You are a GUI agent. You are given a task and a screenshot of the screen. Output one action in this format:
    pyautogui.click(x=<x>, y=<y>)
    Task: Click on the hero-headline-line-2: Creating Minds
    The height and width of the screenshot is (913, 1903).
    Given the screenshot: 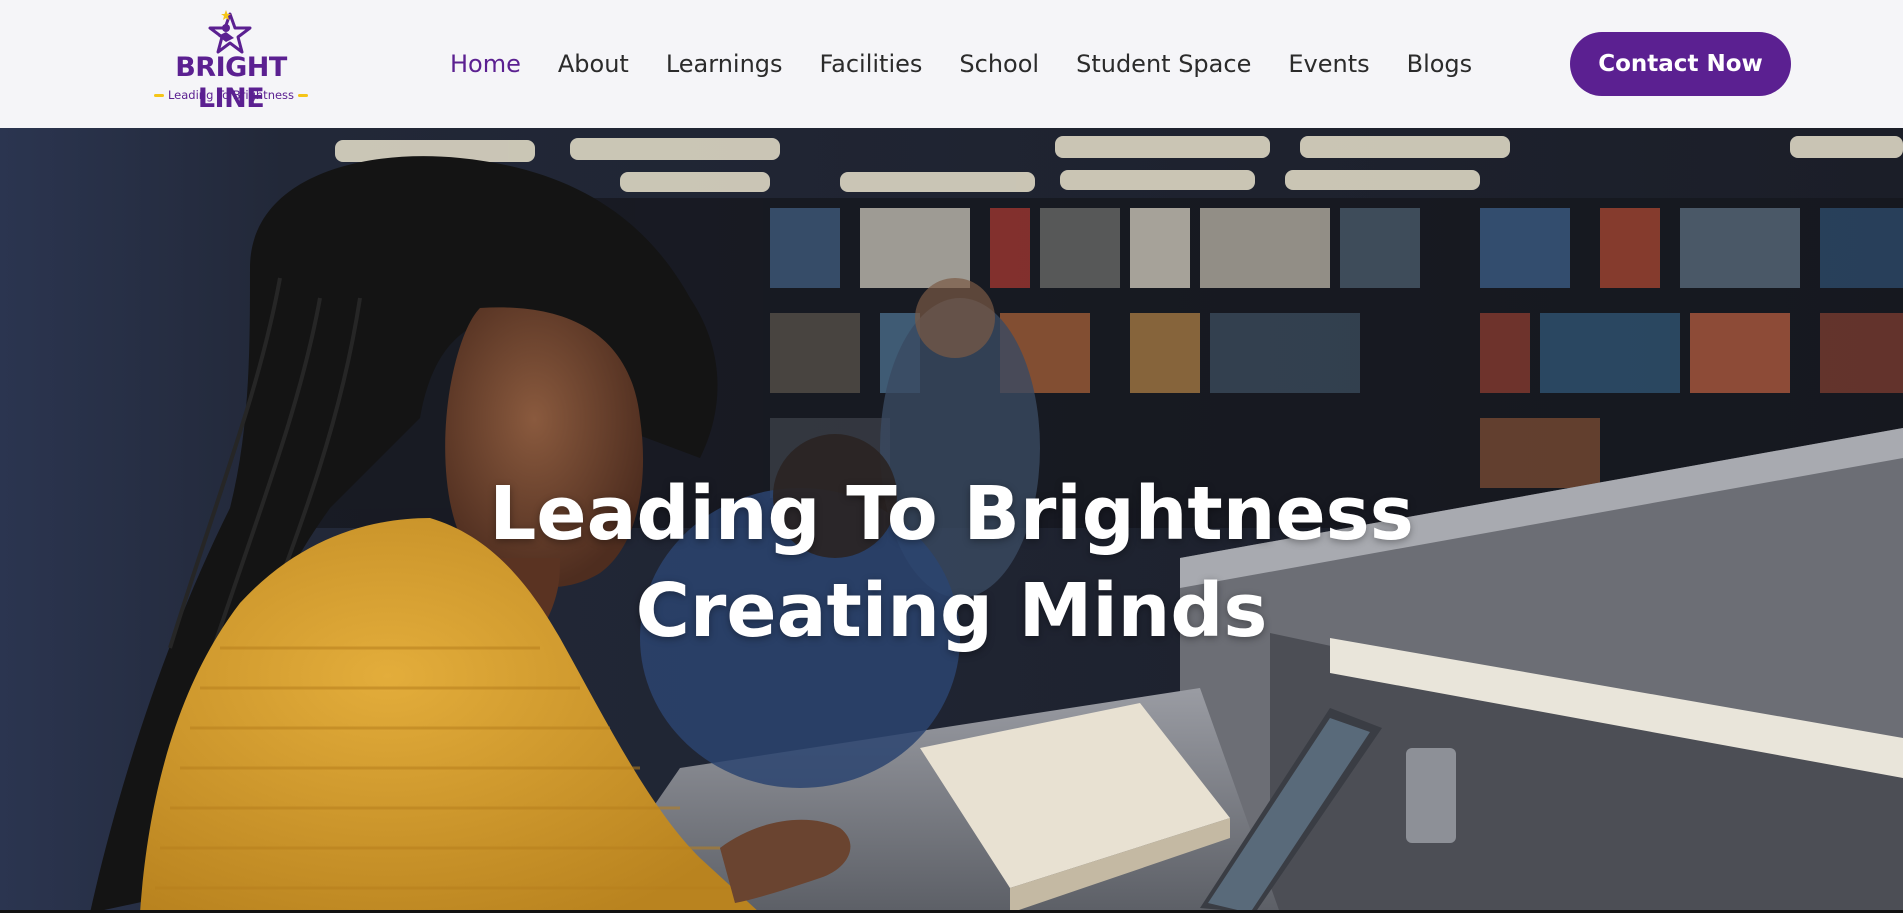 What is the action you would take?
    pyautogui.click(x=951, y=611)
    